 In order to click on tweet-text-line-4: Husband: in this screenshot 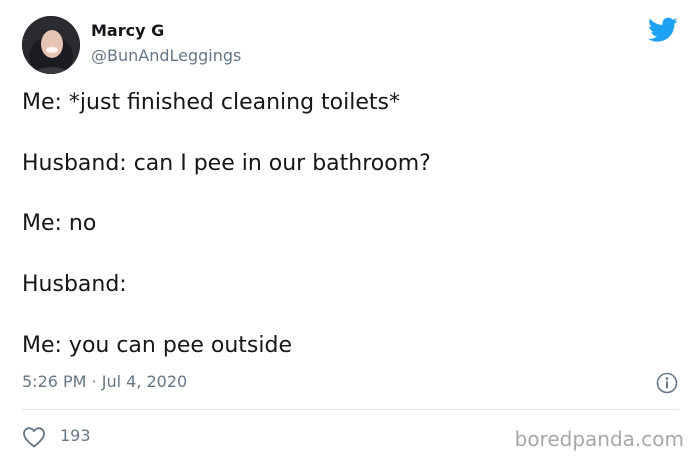, I will do `click(74, 284)`.